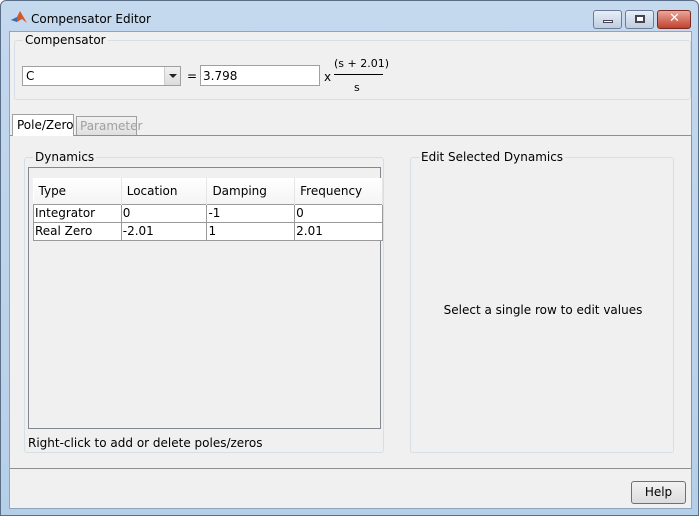 The height and width of the screenshot is (516, 699). Describe the element at coordinates (251, 231) in the screenshot. I see `table-cell: 1` at that location.